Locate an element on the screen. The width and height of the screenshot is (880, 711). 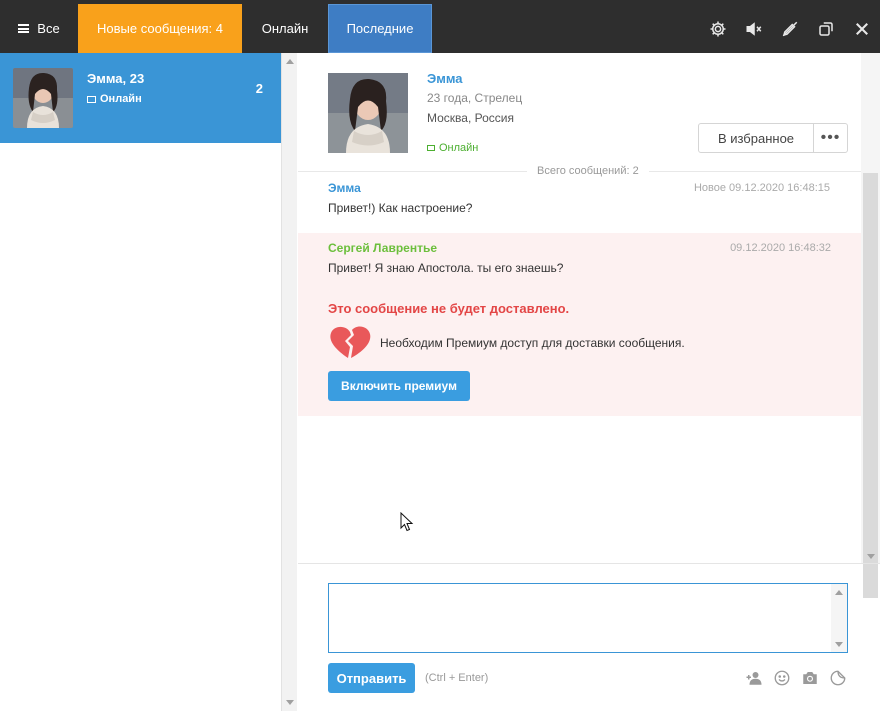
menu-icon is located at coordinates (24, 28).